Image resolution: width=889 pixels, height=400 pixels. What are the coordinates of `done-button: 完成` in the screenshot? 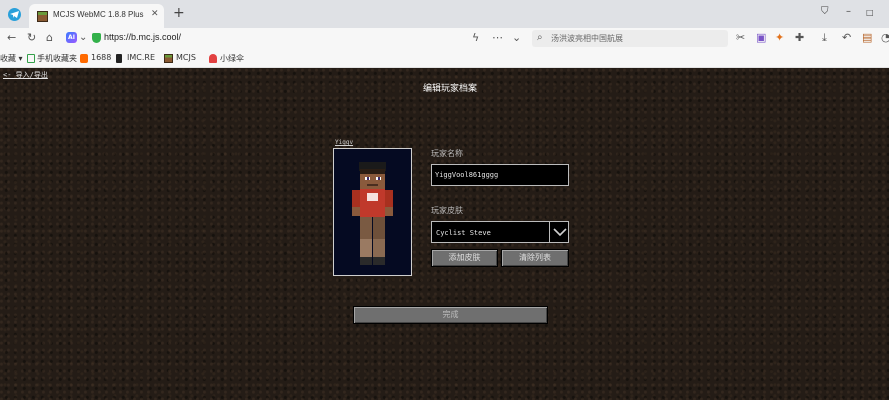 It's located at (450, 315).